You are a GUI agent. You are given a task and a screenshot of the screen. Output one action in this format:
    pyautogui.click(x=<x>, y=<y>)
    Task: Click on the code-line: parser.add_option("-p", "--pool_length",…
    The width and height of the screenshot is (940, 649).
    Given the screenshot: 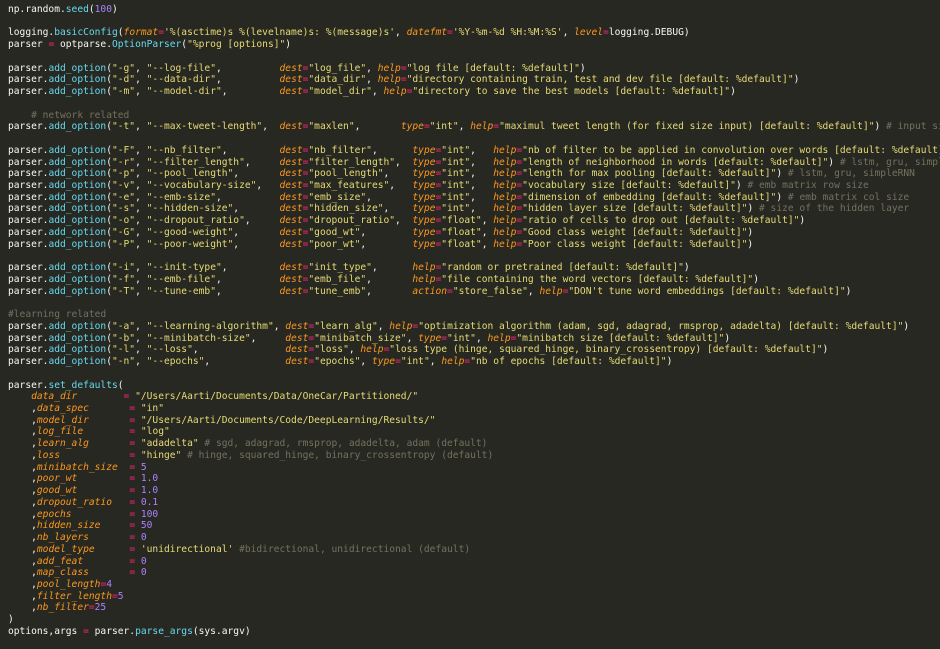 What is the action you would take?
    pyautogui.click(x=474, y=174)
    